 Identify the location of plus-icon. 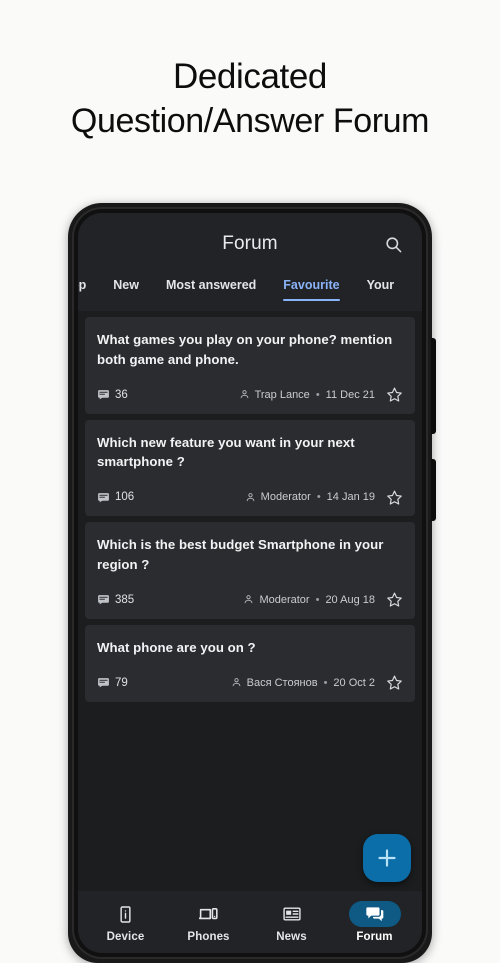
(387, 858).